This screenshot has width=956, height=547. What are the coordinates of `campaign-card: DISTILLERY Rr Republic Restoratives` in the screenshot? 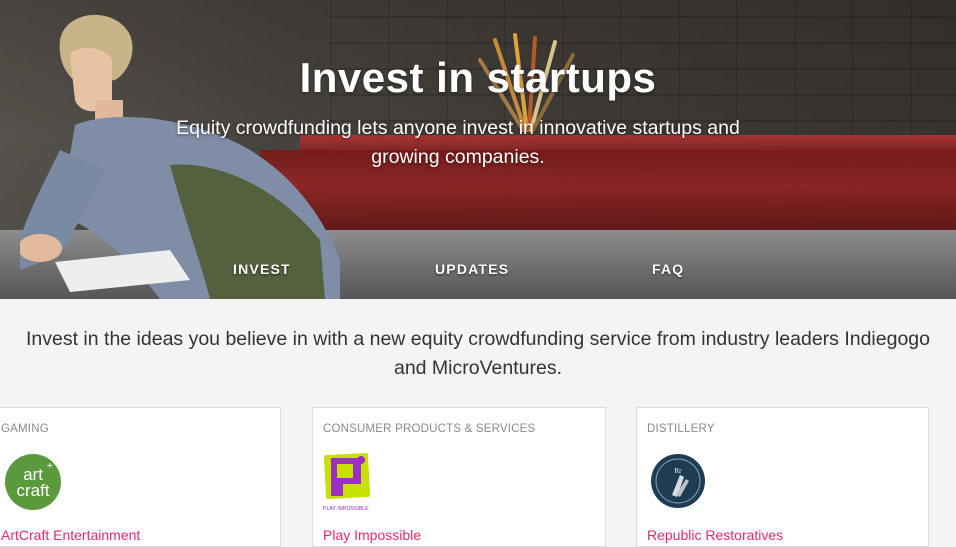 It's located at (782, 477).